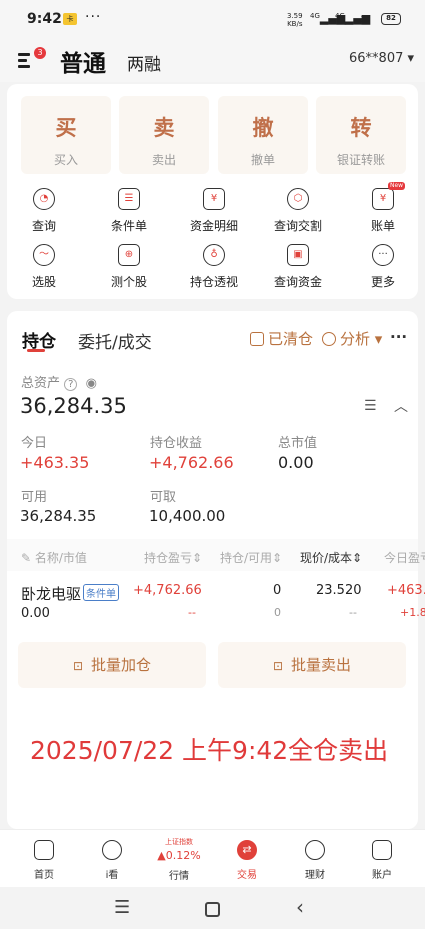  What do you see at coordinates (297, 282) in the screenshot?
I see `func-label: 查询资金` at bounding box center [297, 282].